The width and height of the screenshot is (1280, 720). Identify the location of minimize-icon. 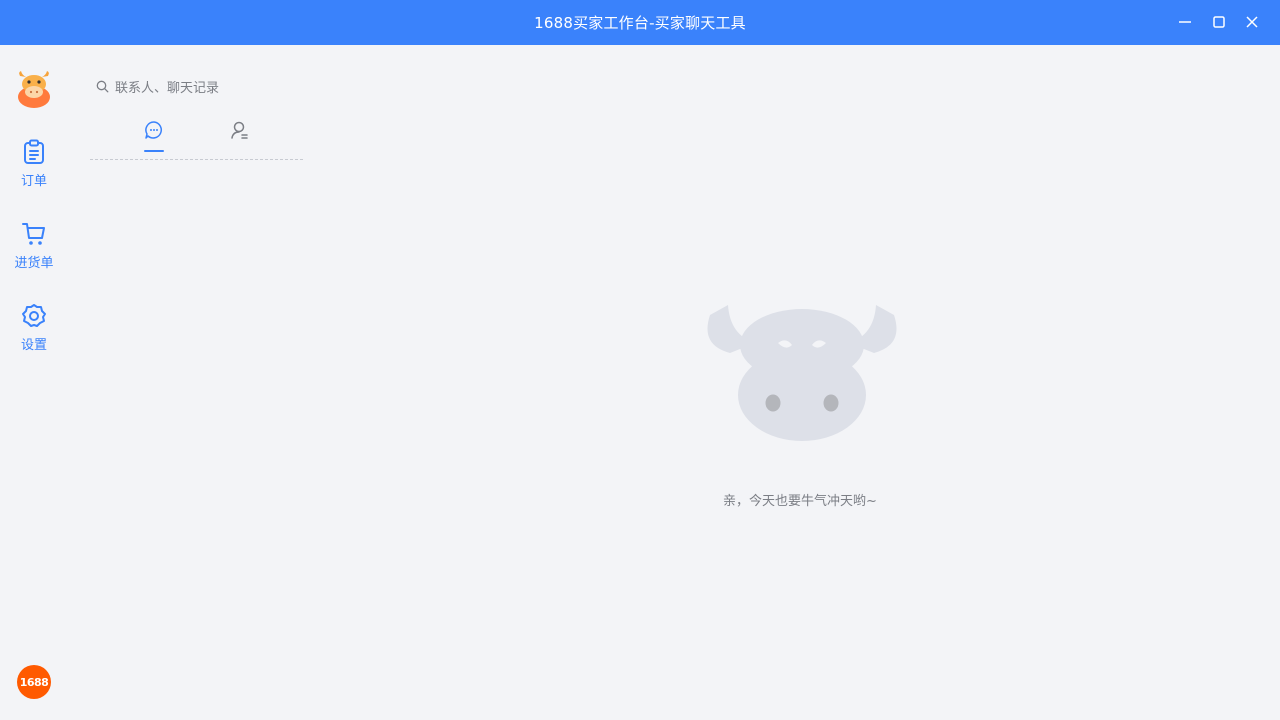
(1185, 22).